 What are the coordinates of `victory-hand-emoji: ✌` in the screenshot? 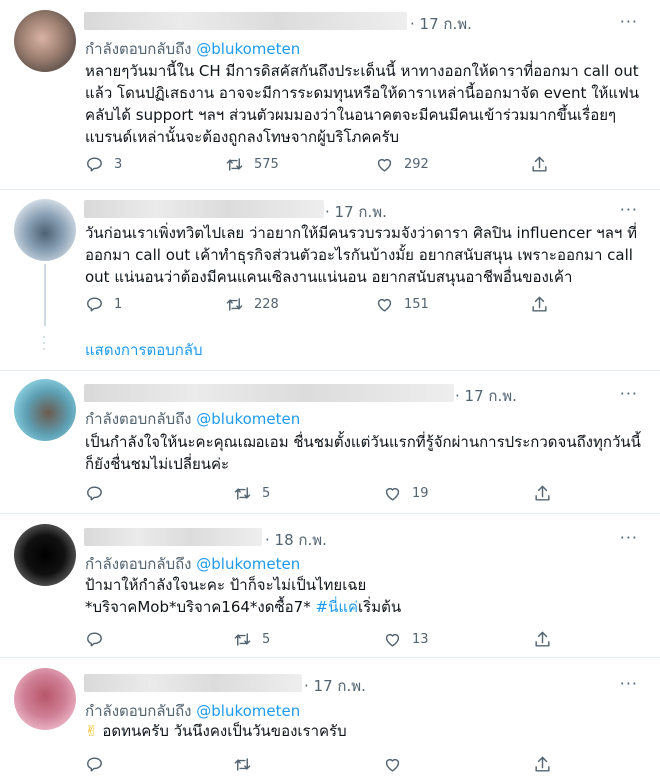 It's located at (91, 731).